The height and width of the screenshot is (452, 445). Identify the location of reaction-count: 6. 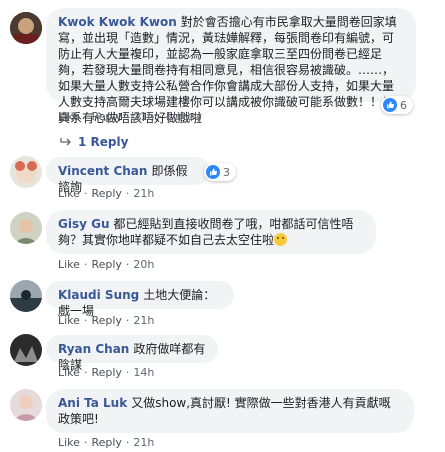
(397, 105).